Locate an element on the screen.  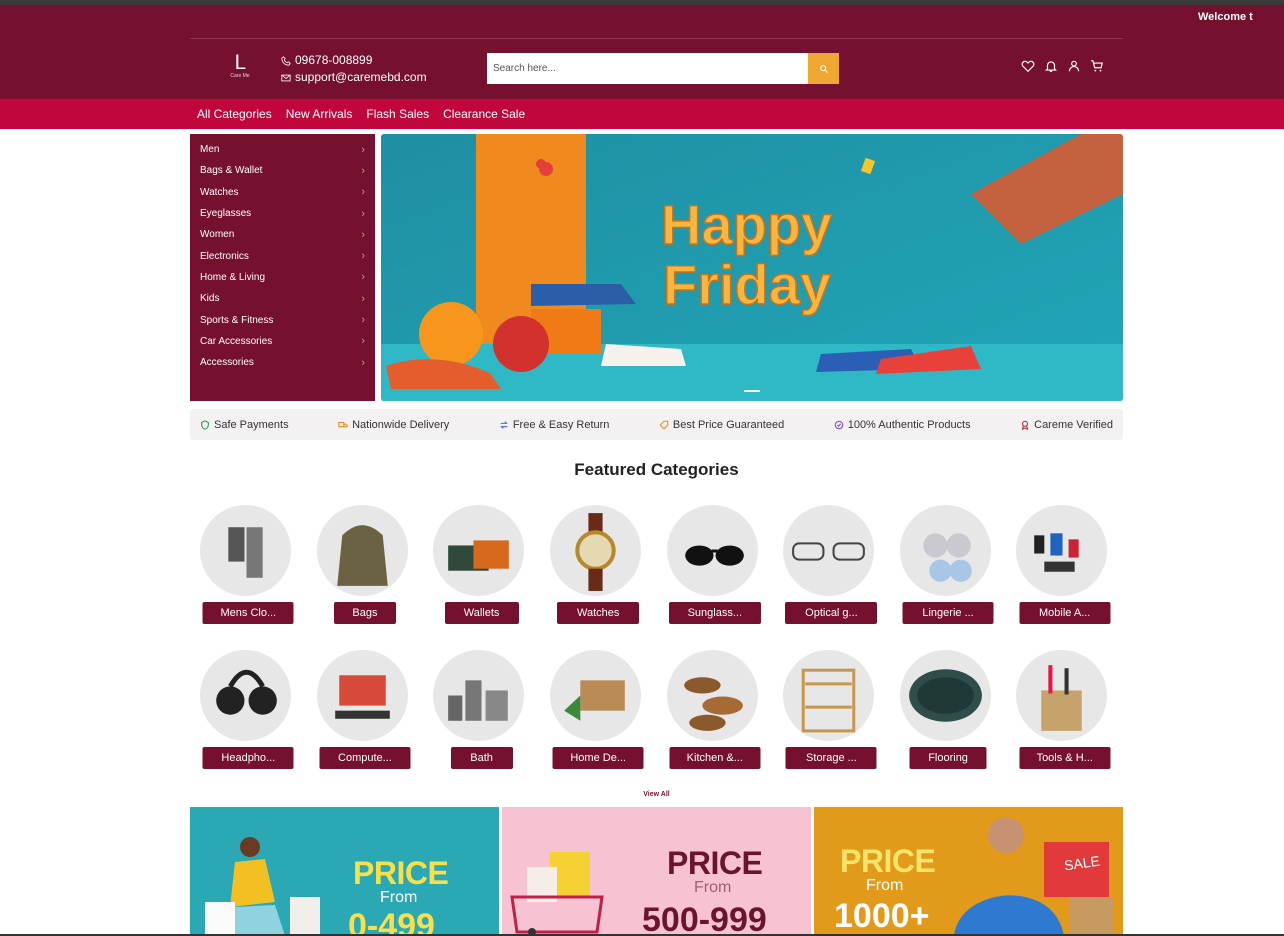
promo-500-999: PRICE From 500-999 is located at coordinates (656, 871).